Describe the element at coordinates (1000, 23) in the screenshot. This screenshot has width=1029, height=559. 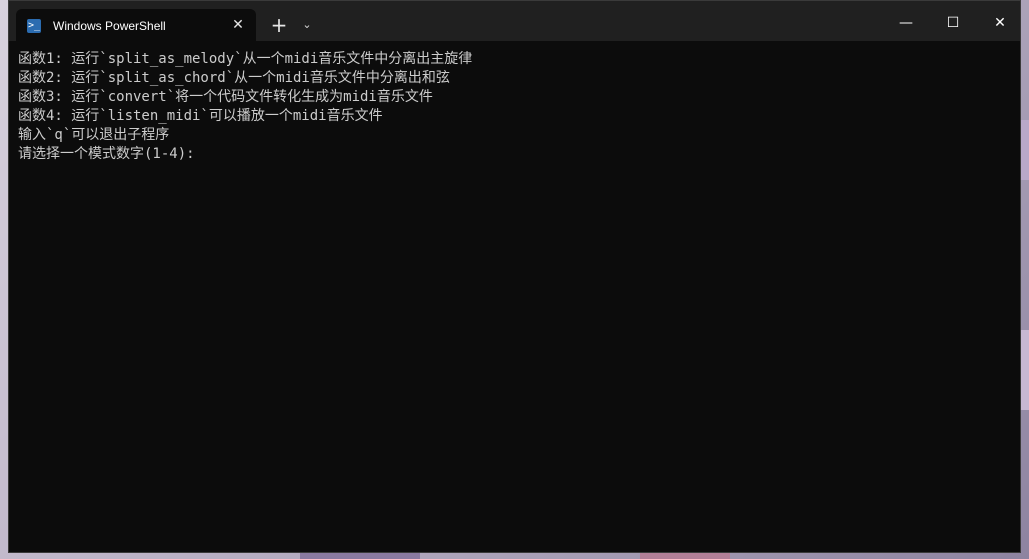
I see `close-button: ✕` at that location.